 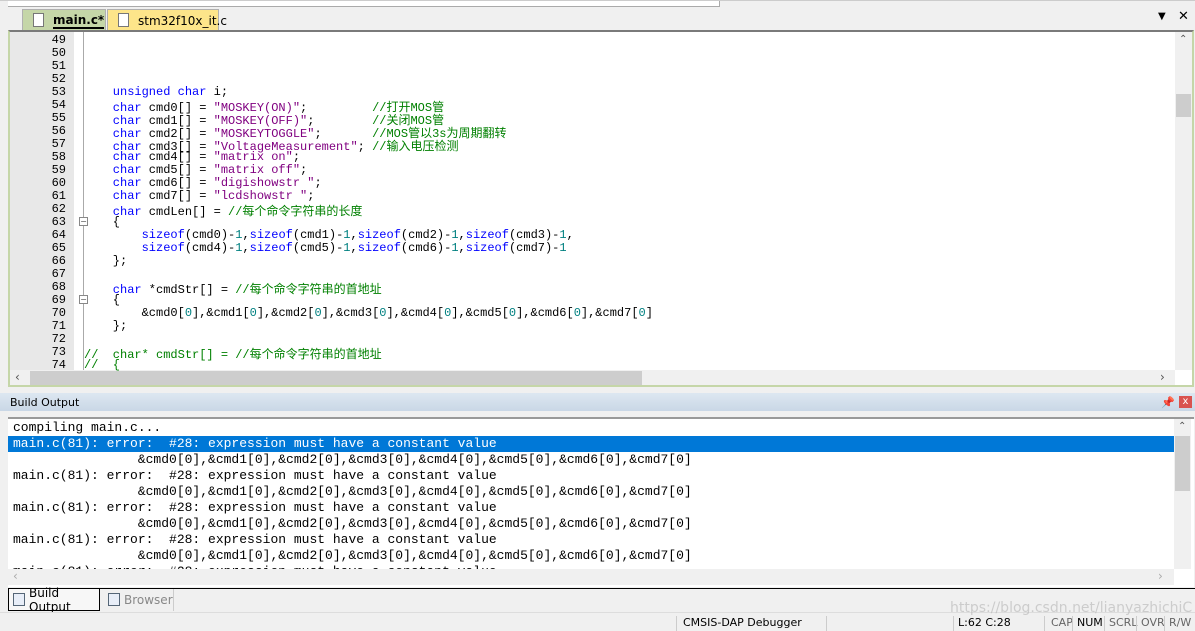 What do you see at coordinates (58, 365) in the screenshot?
I see `line-number: 74` at bounding box center [58, 365].